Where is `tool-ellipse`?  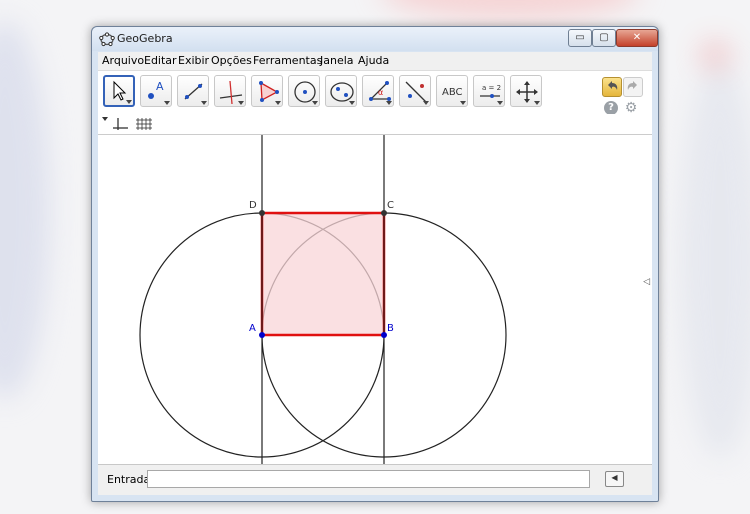 tool-ellipse is located at coordinates (341, 91).